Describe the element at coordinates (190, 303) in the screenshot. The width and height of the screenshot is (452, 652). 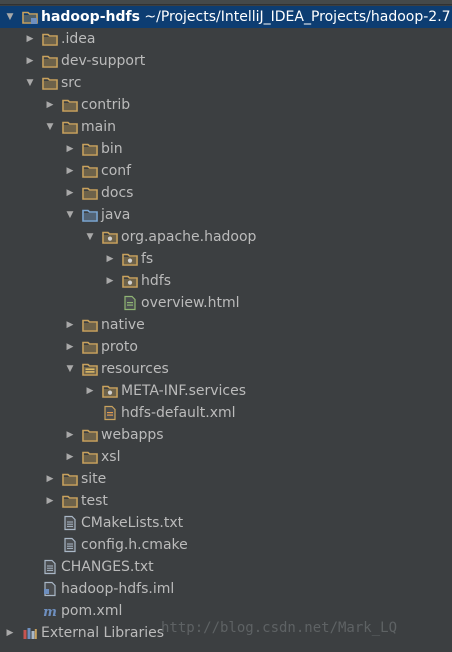
I see `tree-item-label: overview.html` at that location.